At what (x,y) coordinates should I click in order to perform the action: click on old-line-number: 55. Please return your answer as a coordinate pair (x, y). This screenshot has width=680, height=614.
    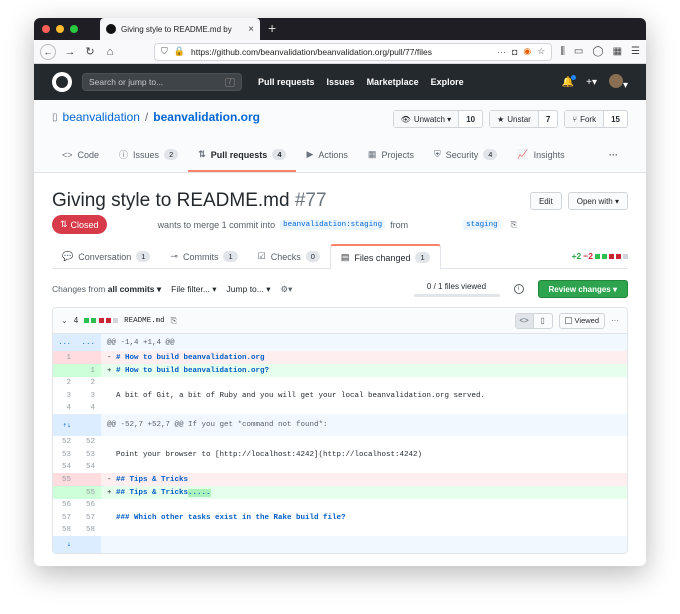
    Looking at the image, I should click on (65, 479).